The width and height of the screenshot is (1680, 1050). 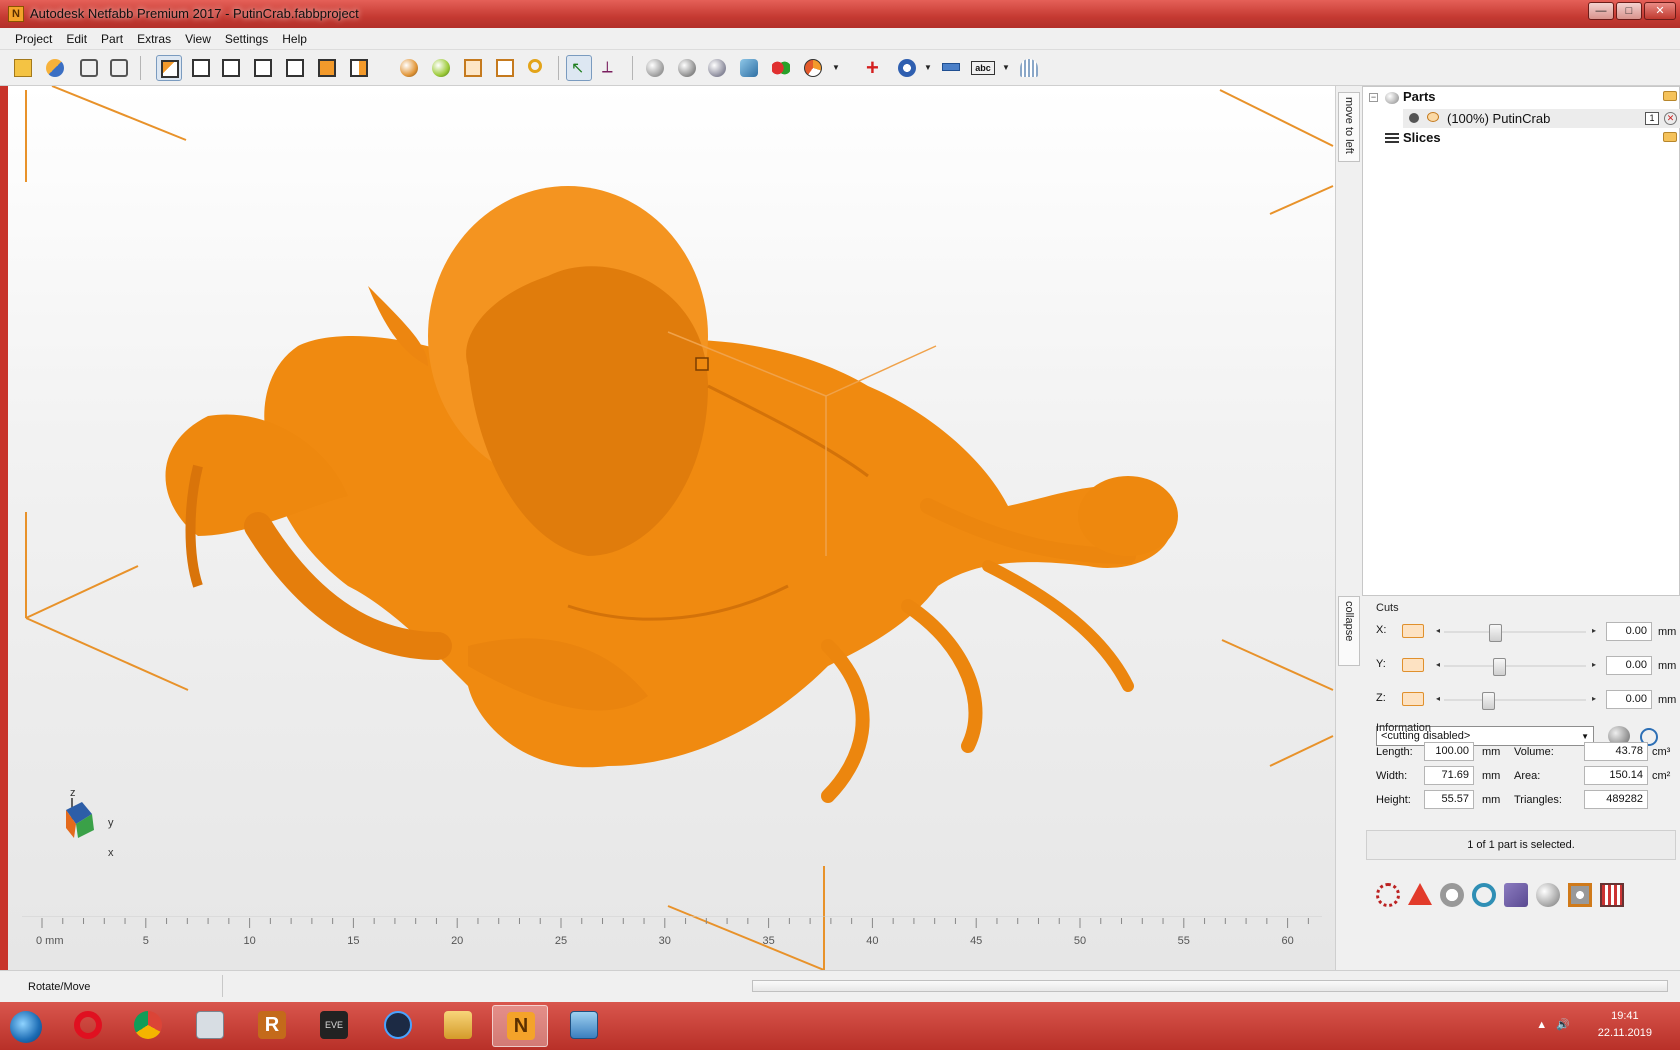 What do you see at coordinates (169, 68) in the screenshot?
I see `view-default-icon` at bounding box center [169, 68].